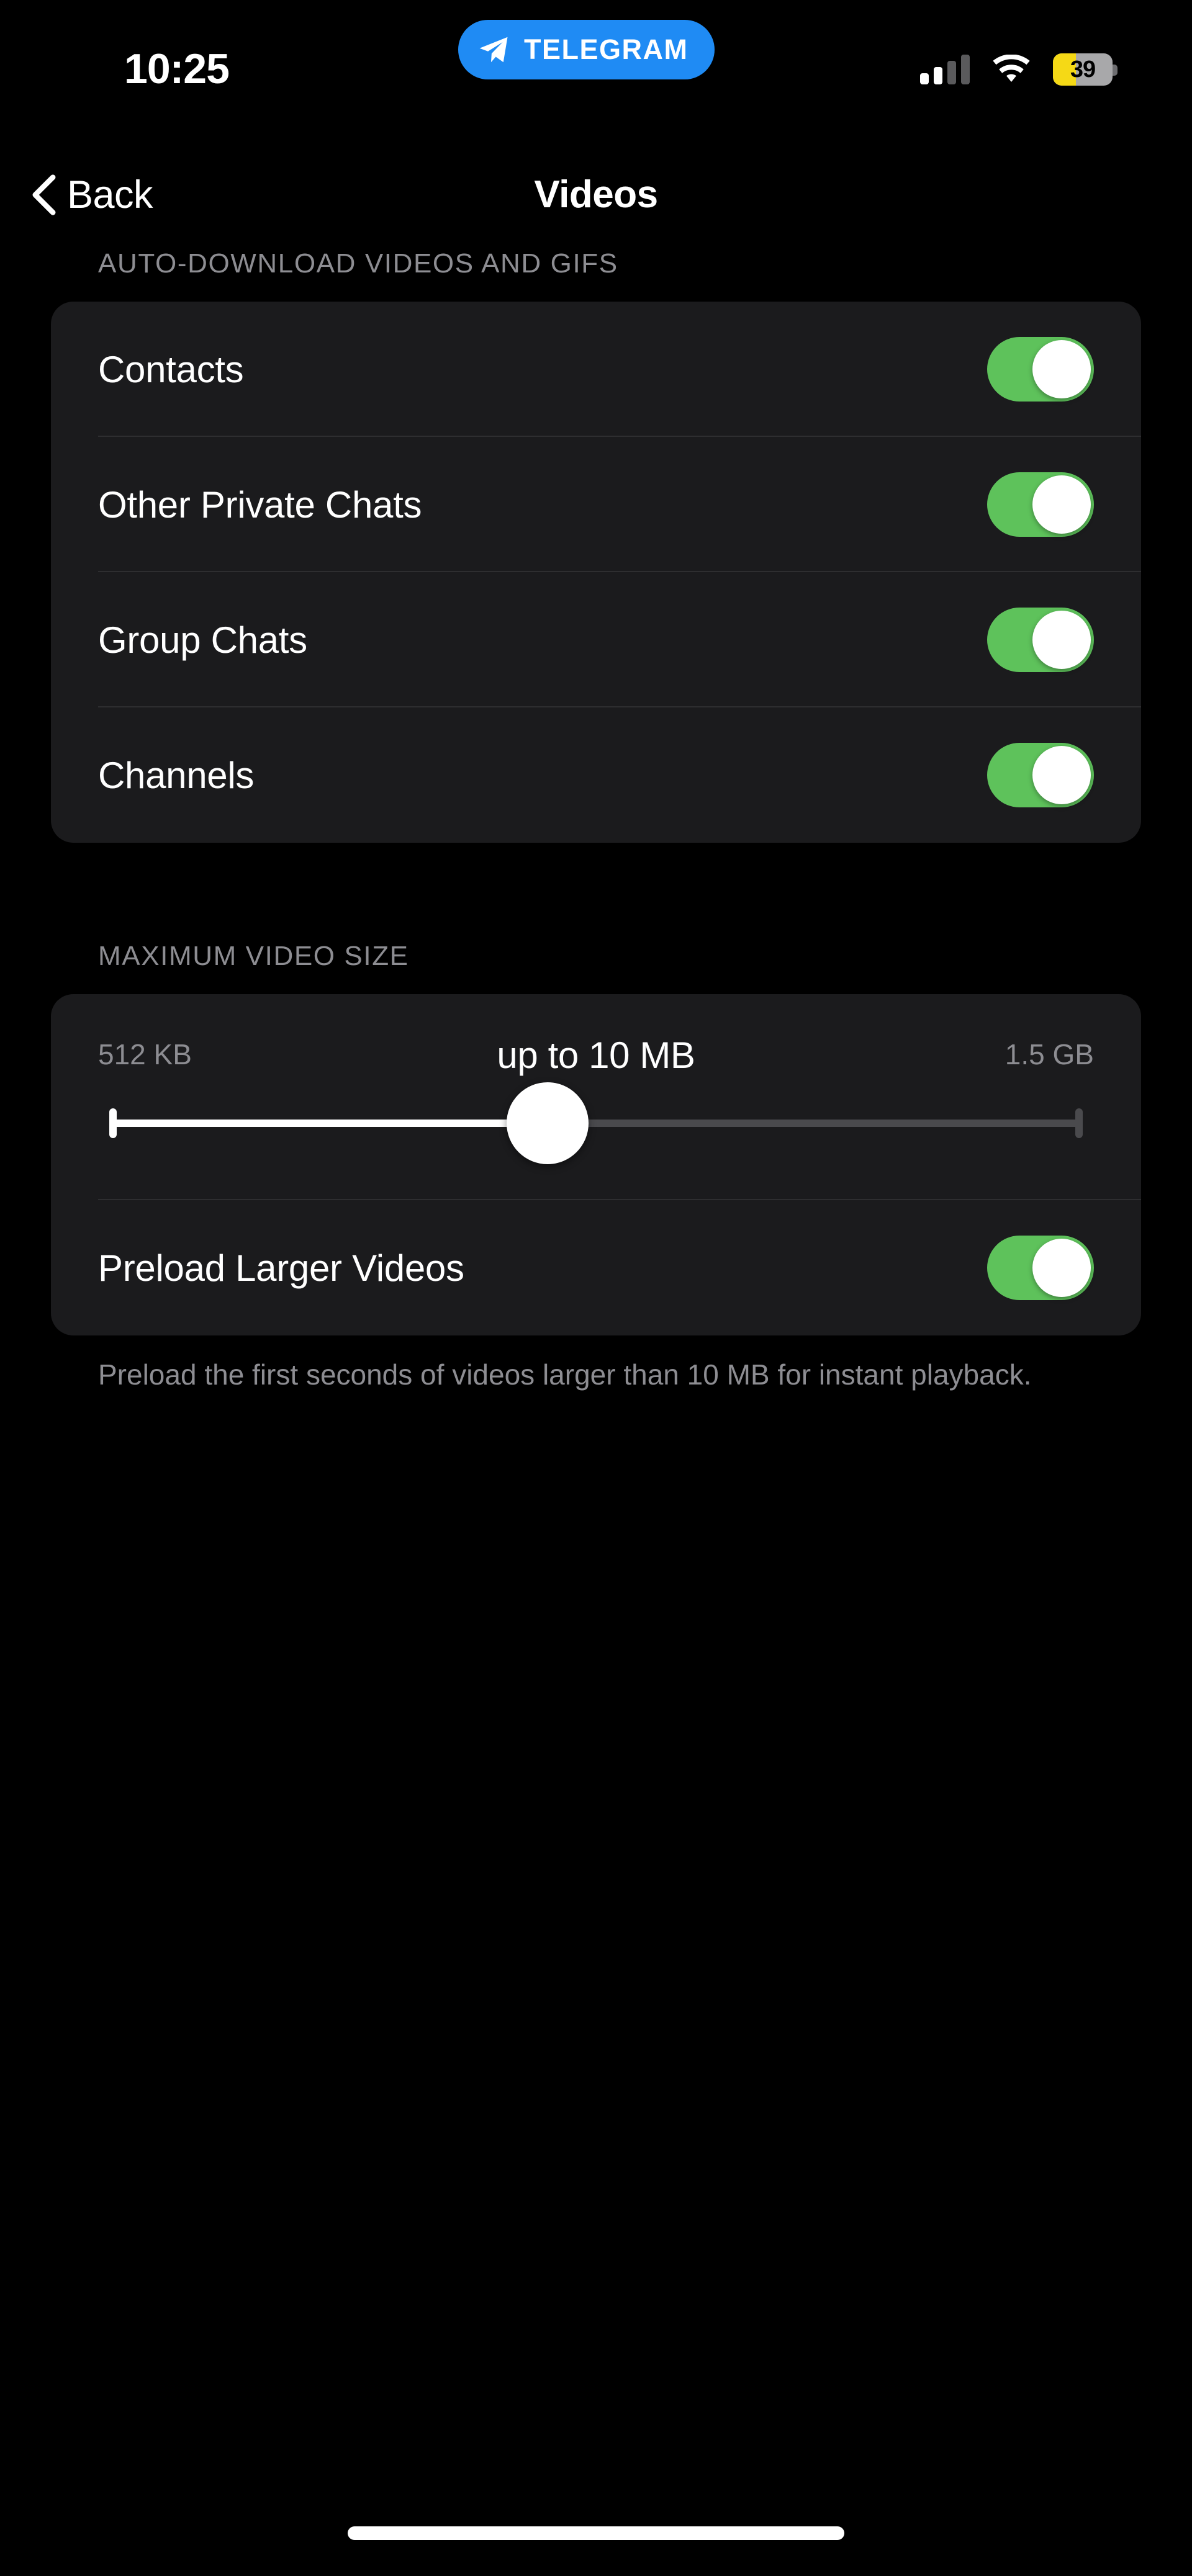  I want to click on video-size-slider-block: 512 KB up to 10 MB 1.5 GB, so click(596, 1097).